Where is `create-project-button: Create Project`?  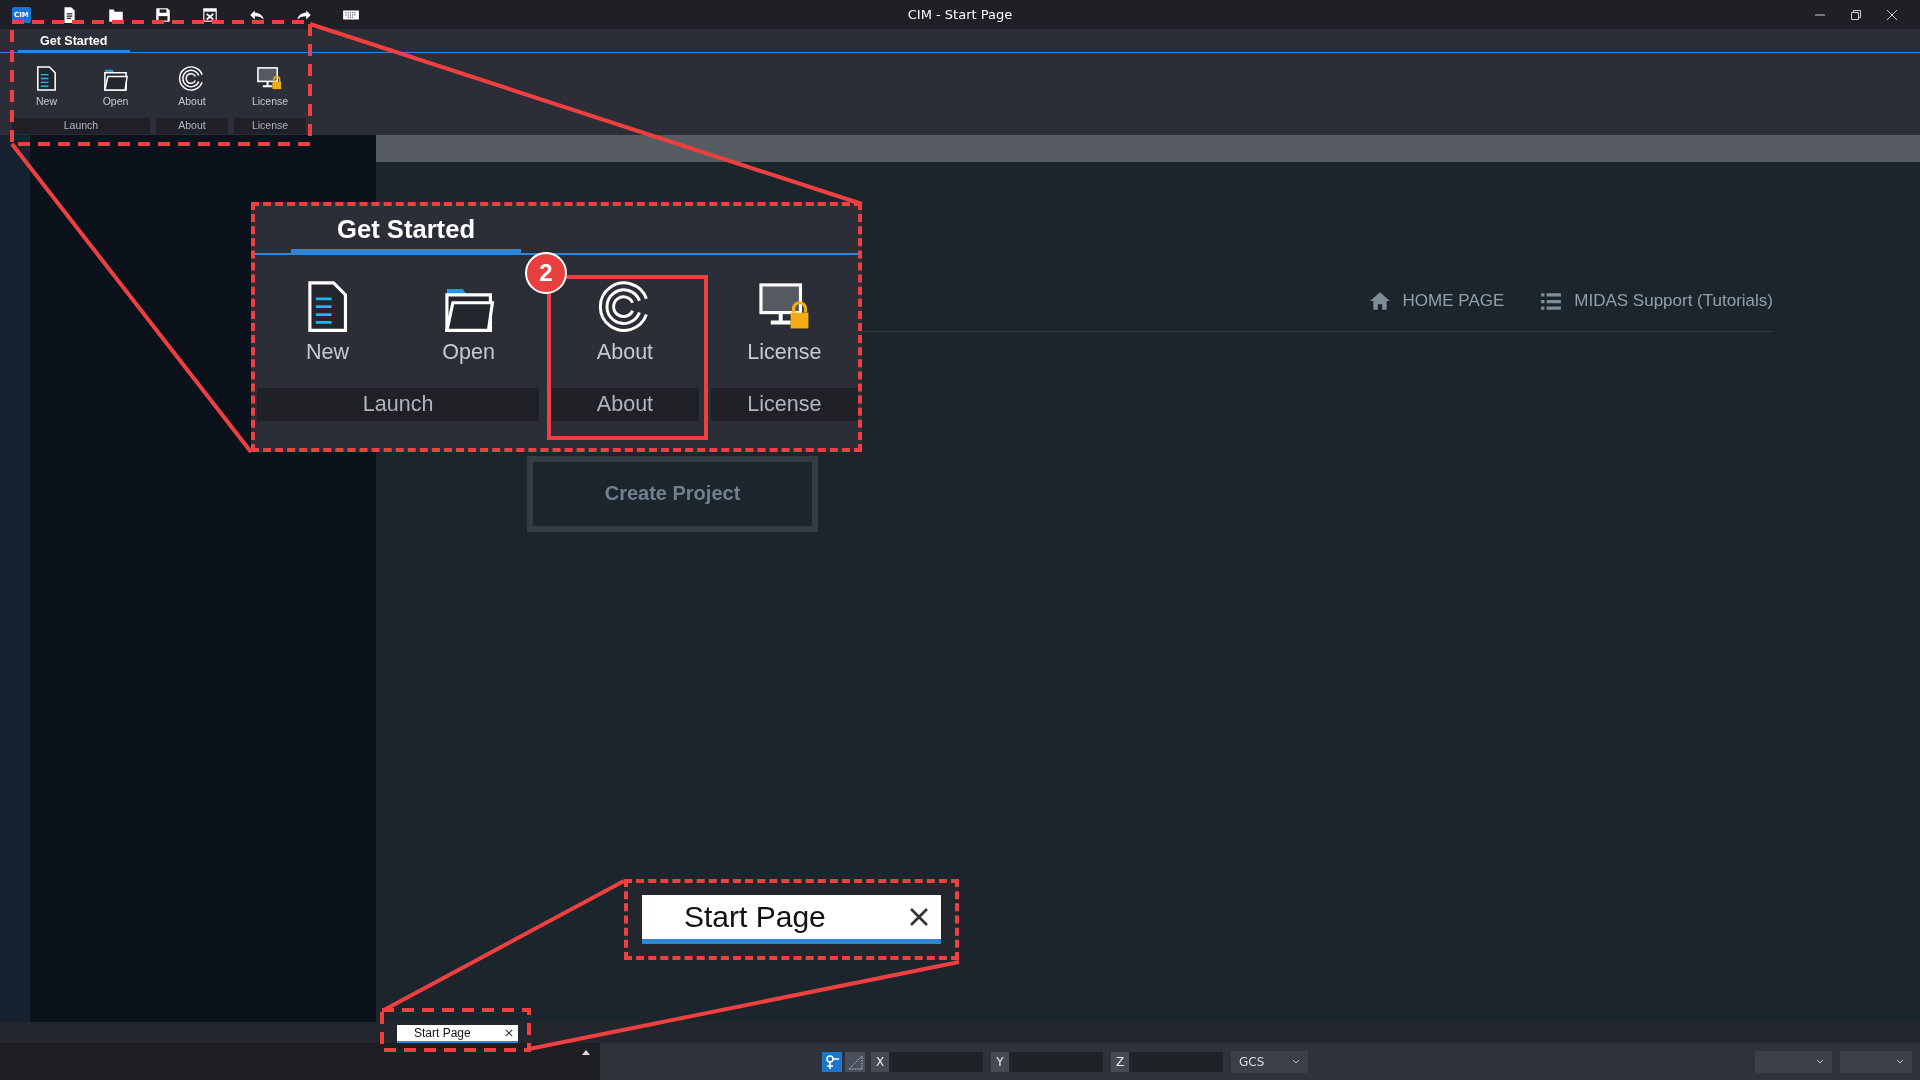 create-project-button: Create Project is located at coordinates (672, 494).